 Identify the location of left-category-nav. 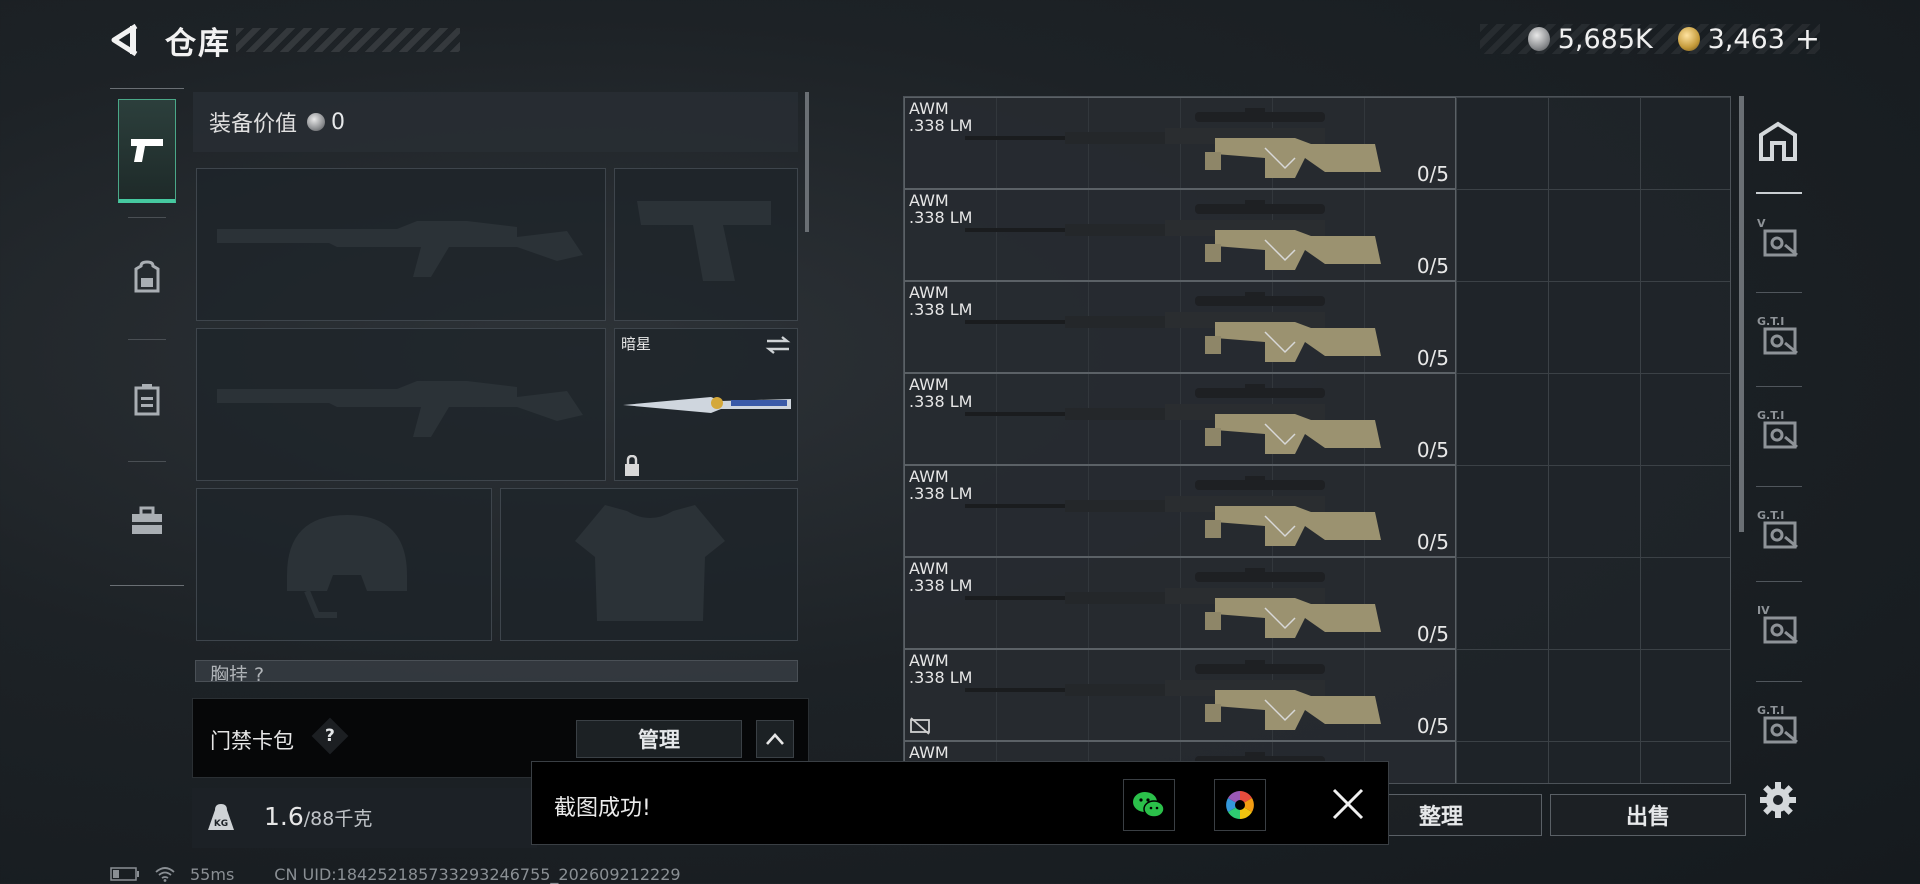
(147, 337).